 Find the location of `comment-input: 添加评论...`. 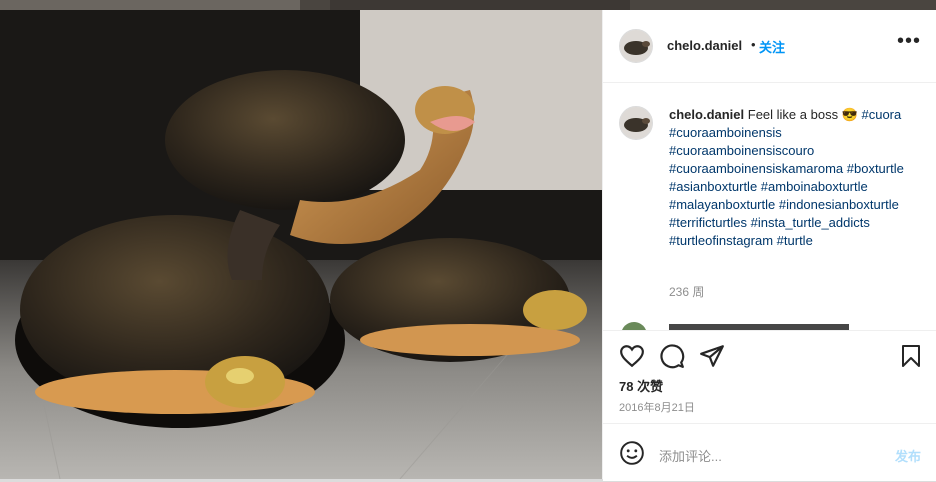

comment-input: 添加评论... is located at coordinates (690, 455).